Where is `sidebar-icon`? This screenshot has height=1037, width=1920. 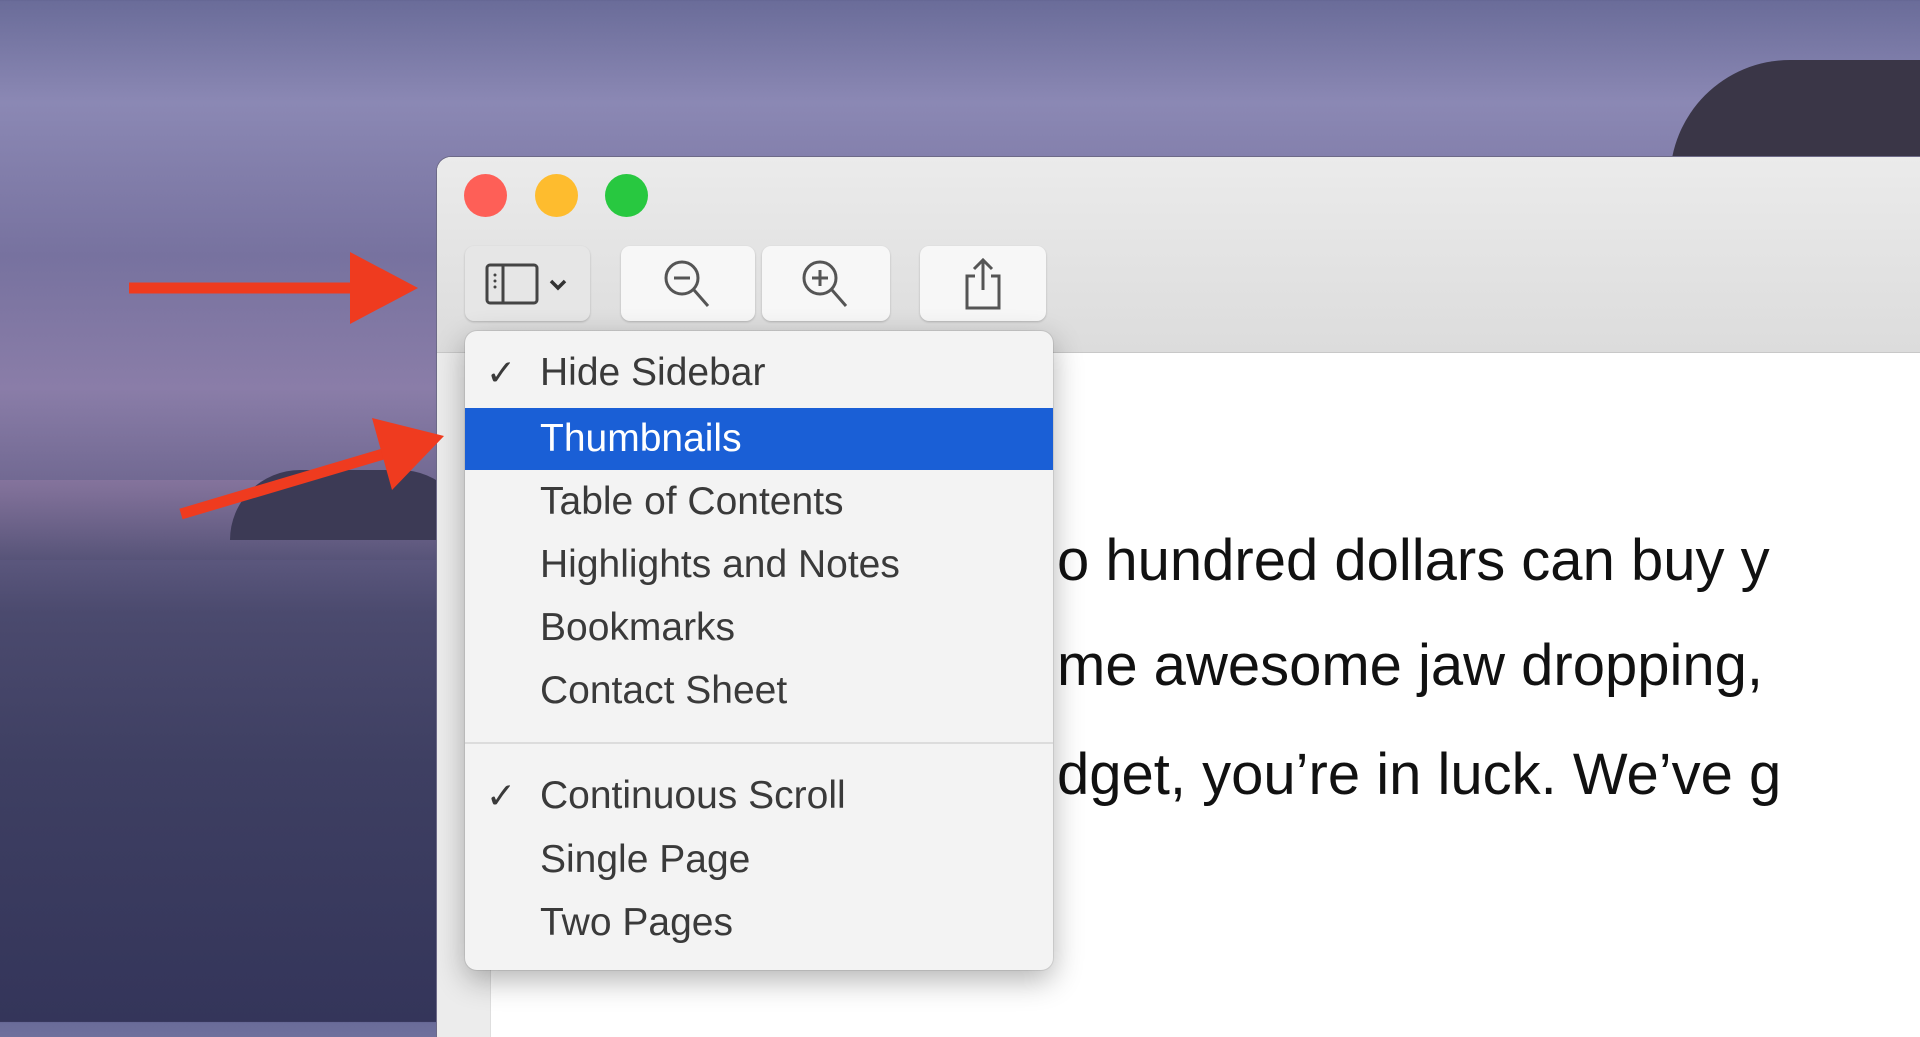 sidebar-icon is located at coordinates (525, 283).